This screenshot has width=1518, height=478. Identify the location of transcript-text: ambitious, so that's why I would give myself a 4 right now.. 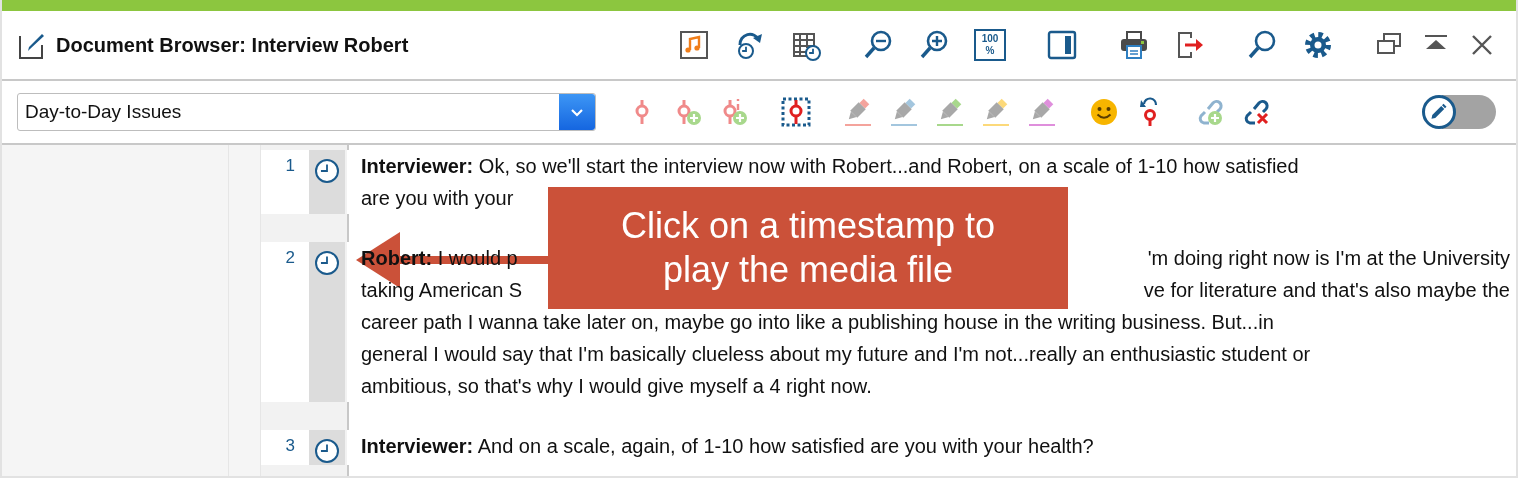
(616, 386).